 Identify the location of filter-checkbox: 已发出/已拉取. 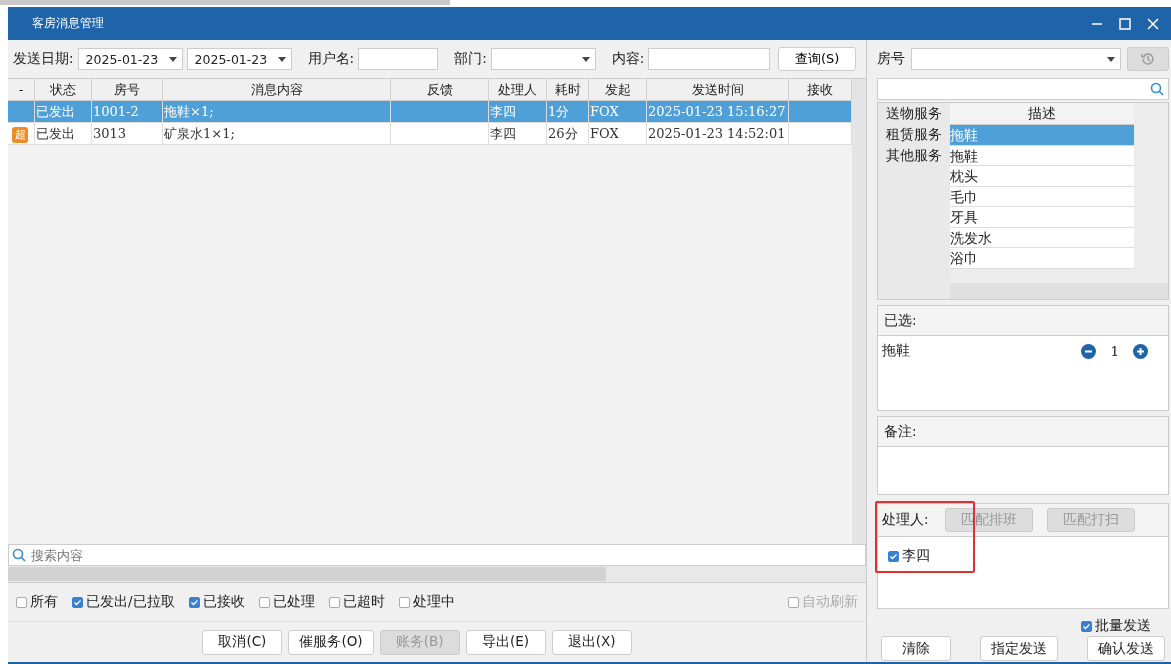
(123, 602).